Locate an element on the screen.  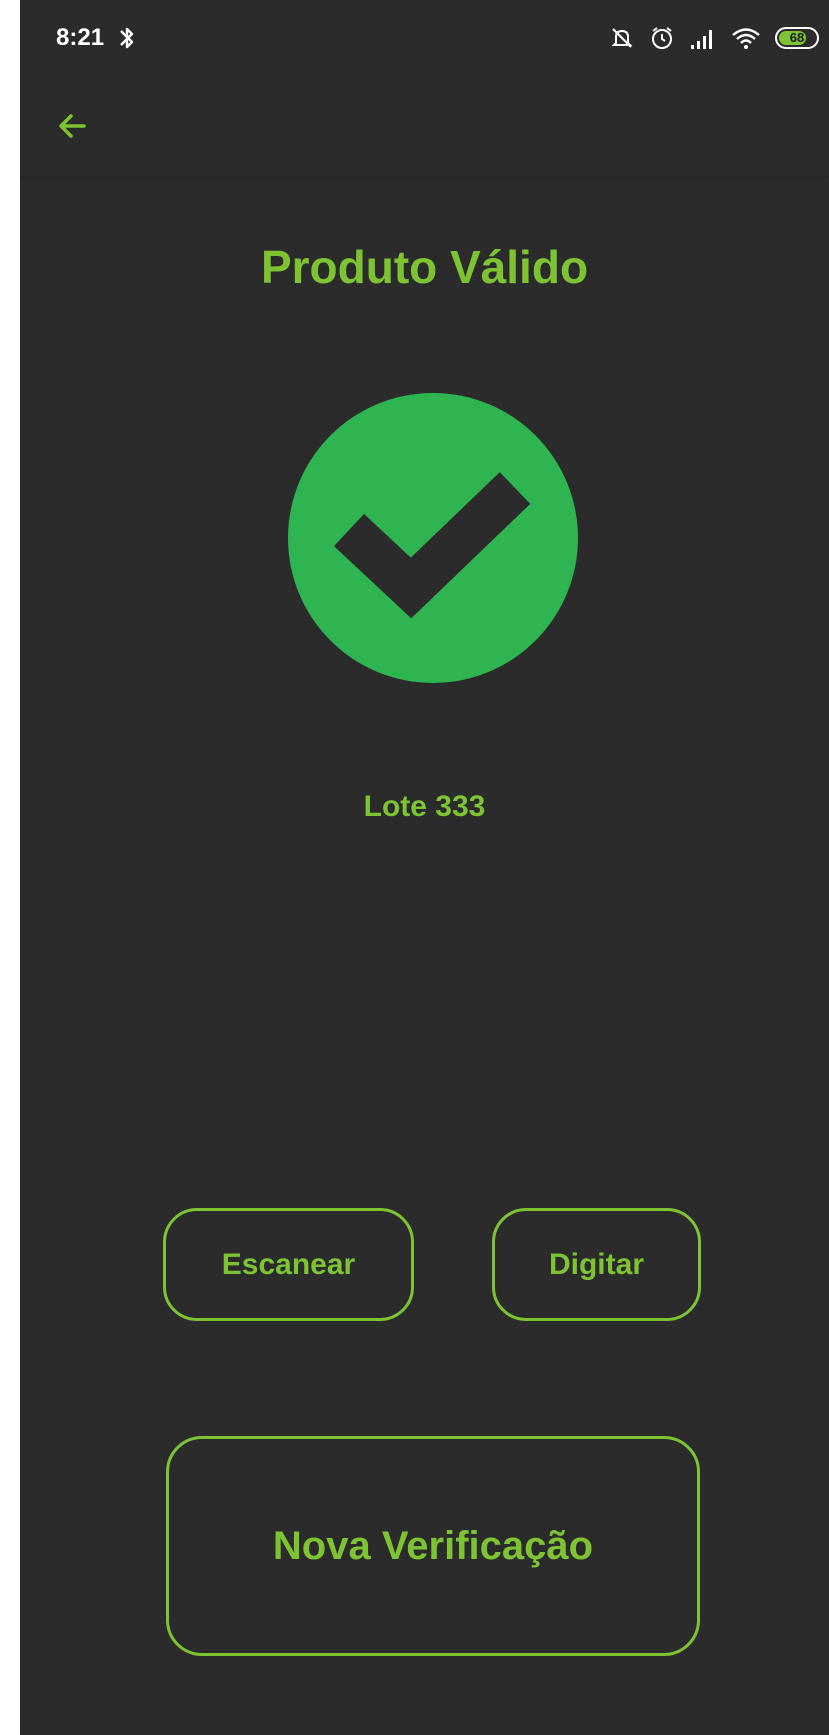
battery-icon: 68 is located at coordinates (797, 38).